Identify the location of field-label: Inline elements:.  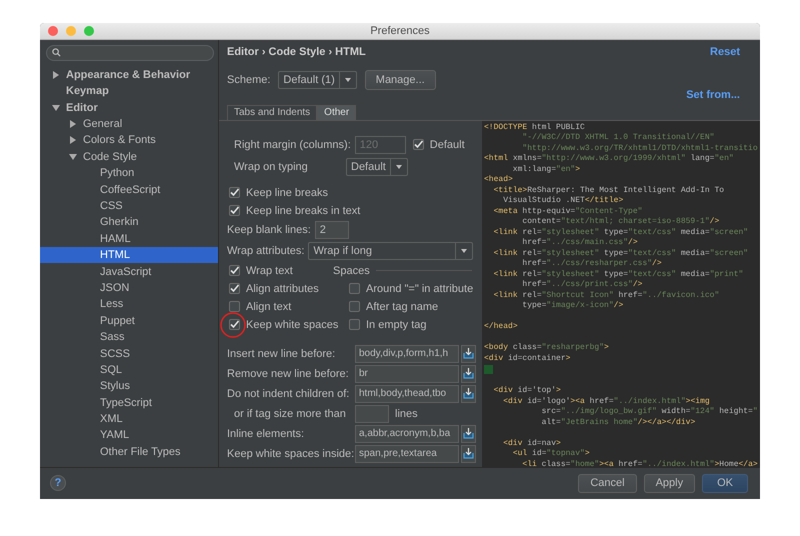
(266, 434).